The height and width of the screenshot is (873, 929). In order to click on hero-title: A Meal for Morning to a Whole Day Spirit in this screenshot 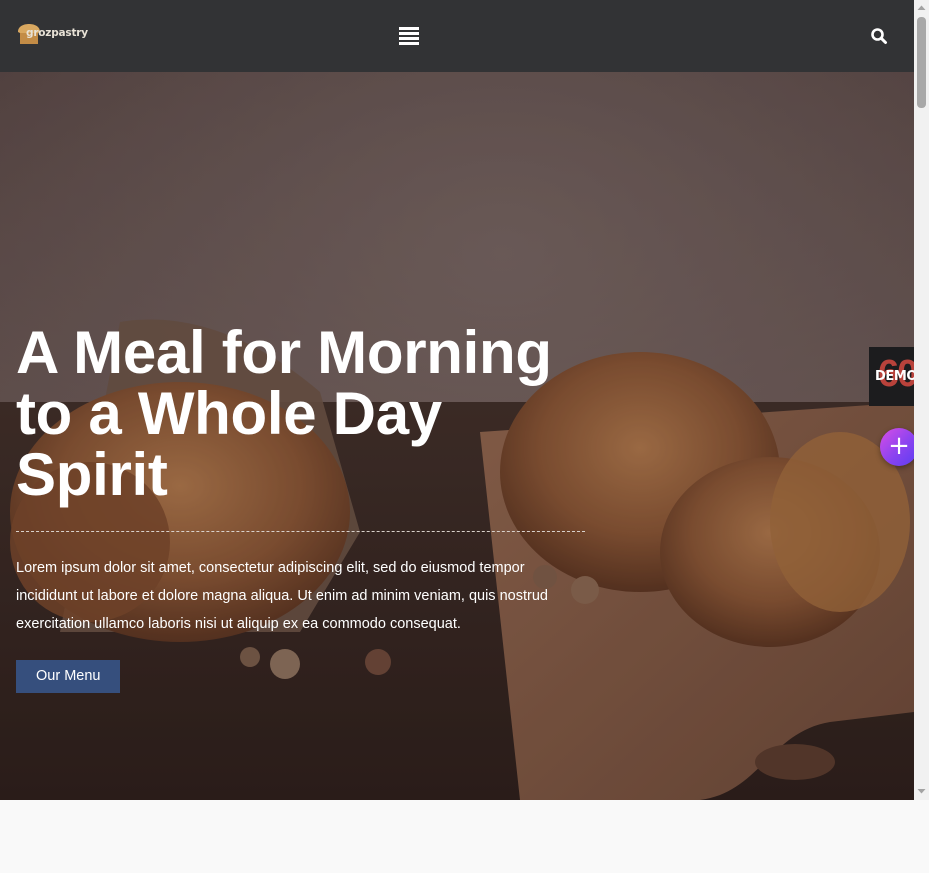, I will do `click(301, 413)`.